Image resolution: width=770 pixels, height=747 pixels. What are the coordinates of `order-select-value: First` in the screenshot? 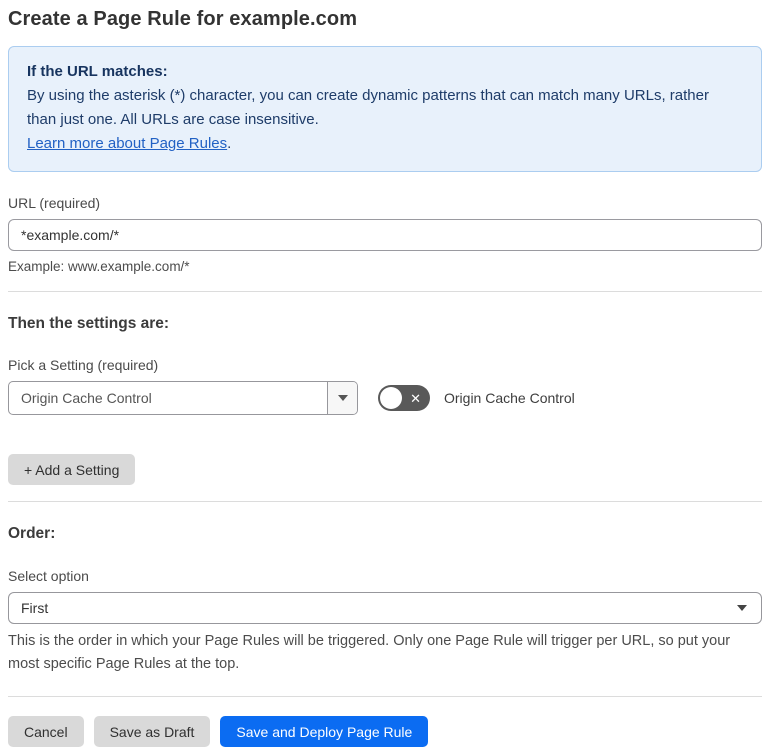 It's located at (35, 608).